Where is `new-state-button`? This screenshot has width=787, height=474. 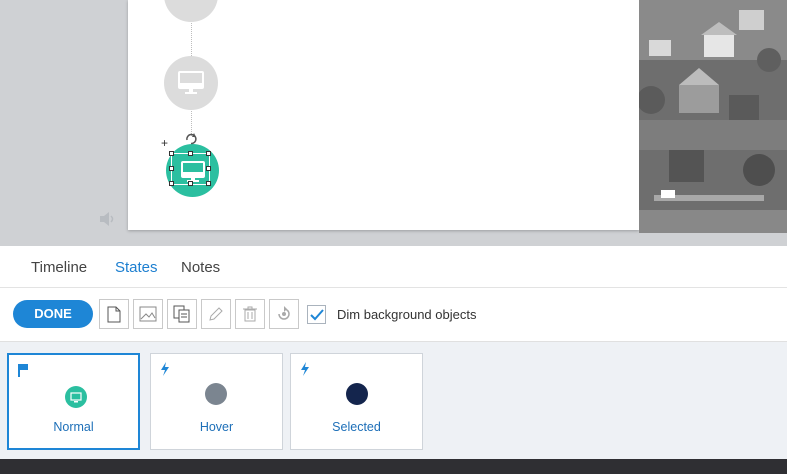 new-state-button is located at coordinates (114, 314).